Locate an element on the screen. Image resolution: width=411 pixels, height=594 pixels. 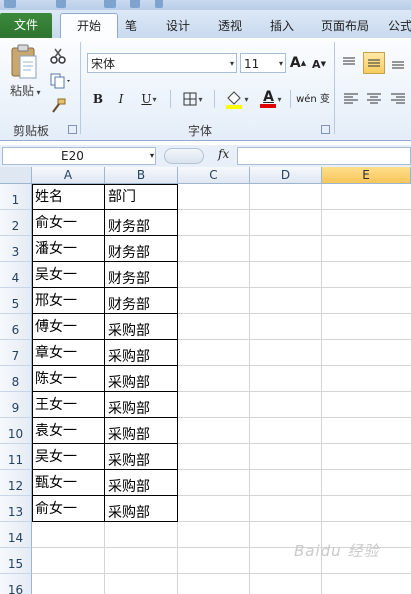
formula-bar-splitter is located at coordinates (184, 156).